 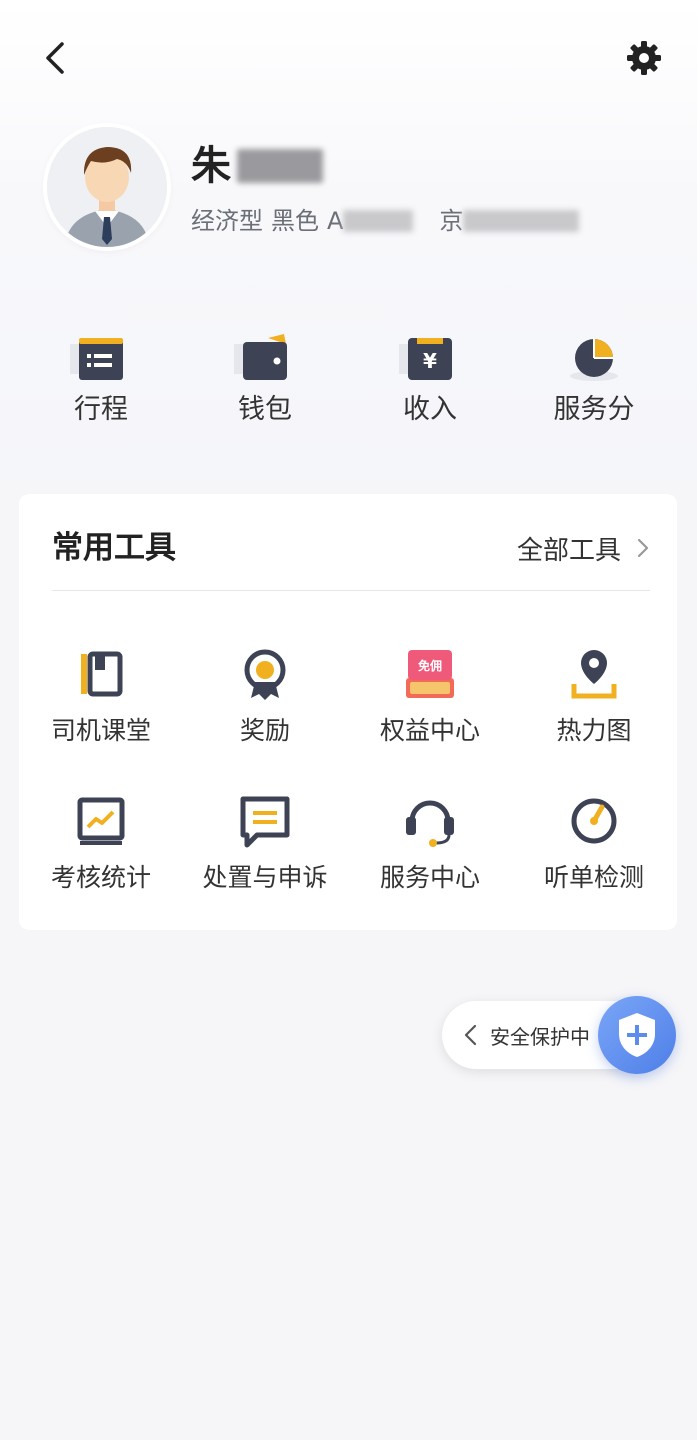 I want to click on location-pin-icon, so click(x=594, y=674).